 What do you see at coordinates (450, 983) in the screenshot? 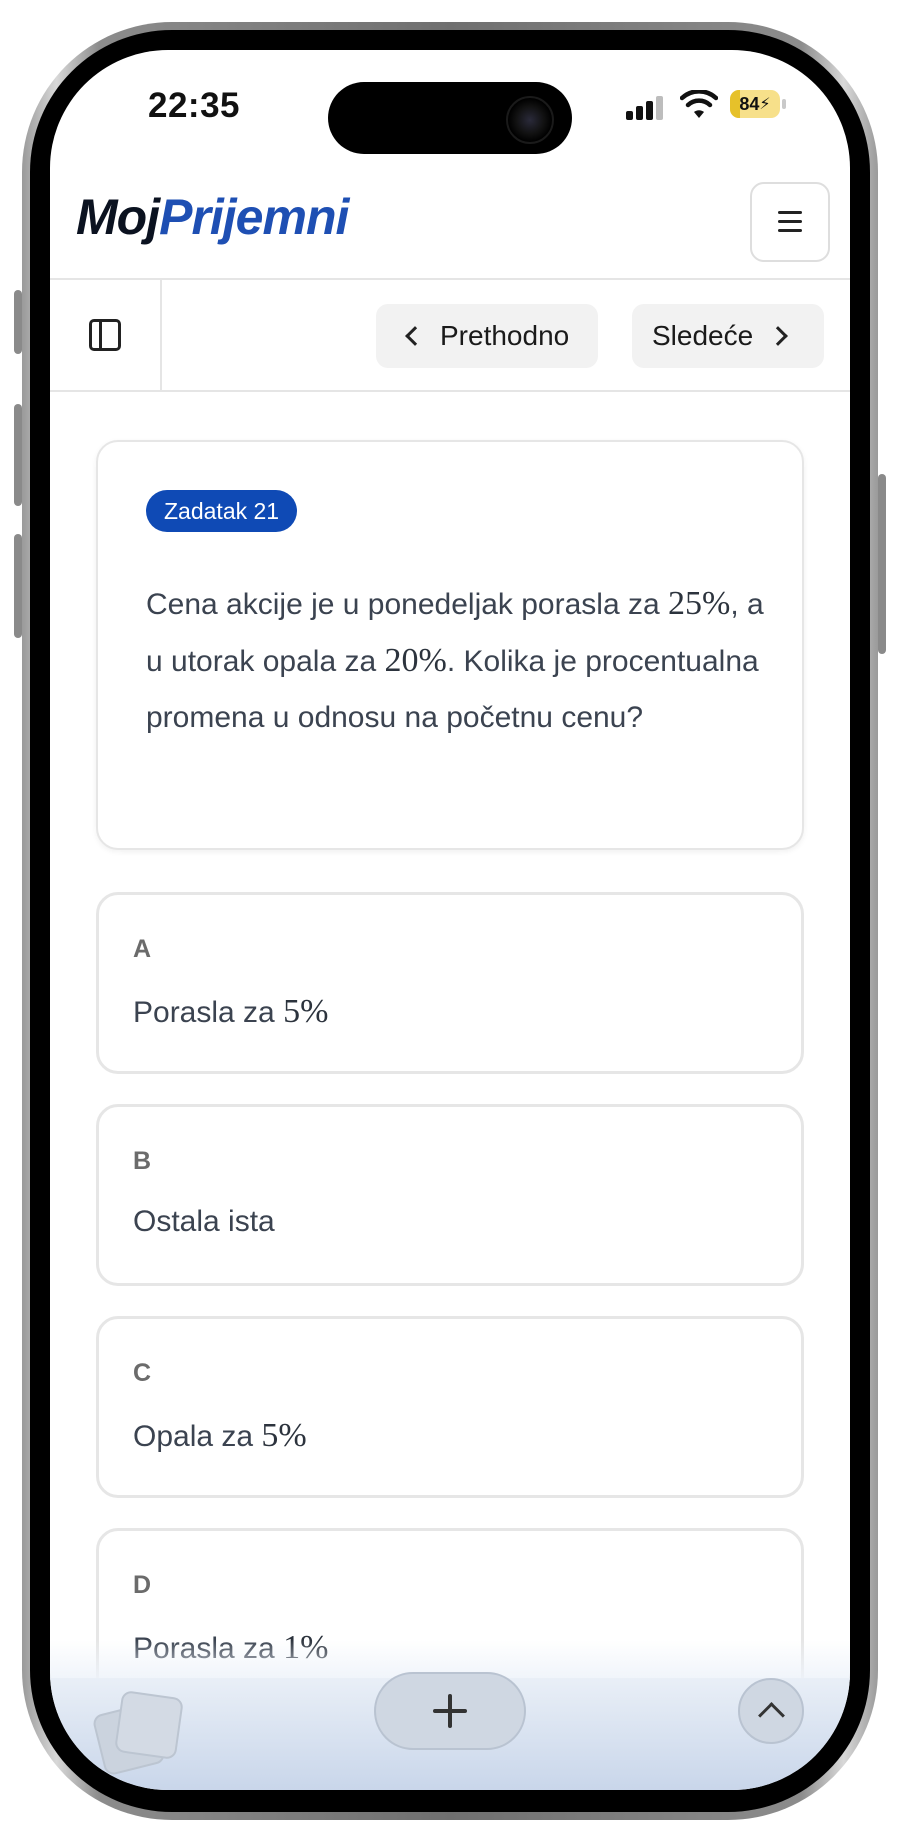
I see `answer-option-a: A Porasla za 5%` at bounding box center [450, 983].